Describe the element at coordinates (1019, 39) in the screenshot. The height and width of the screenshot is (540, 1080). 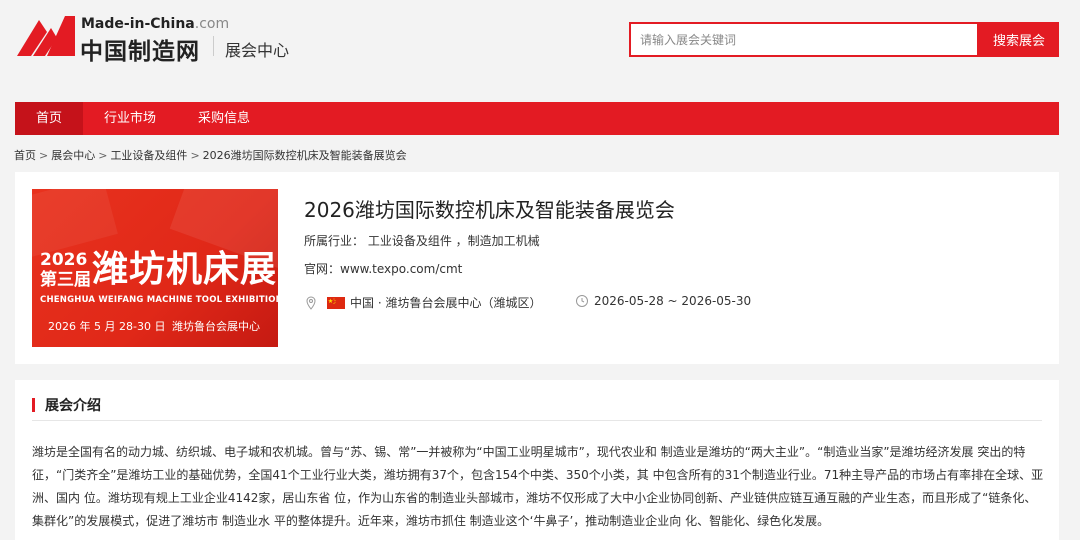
I see `search-button: 搜索展会` at that location.